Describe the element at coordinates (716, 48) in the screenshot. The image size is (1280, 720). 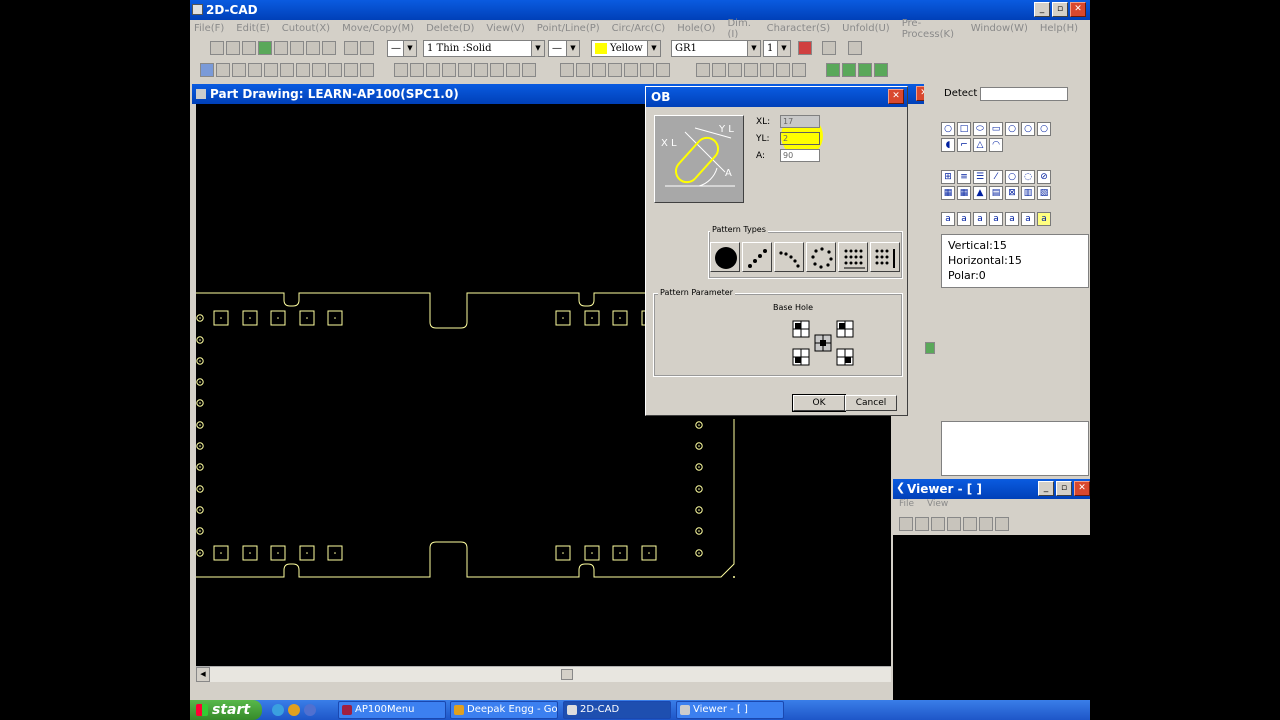
I see `group-select: GR1 ▼` at that location.